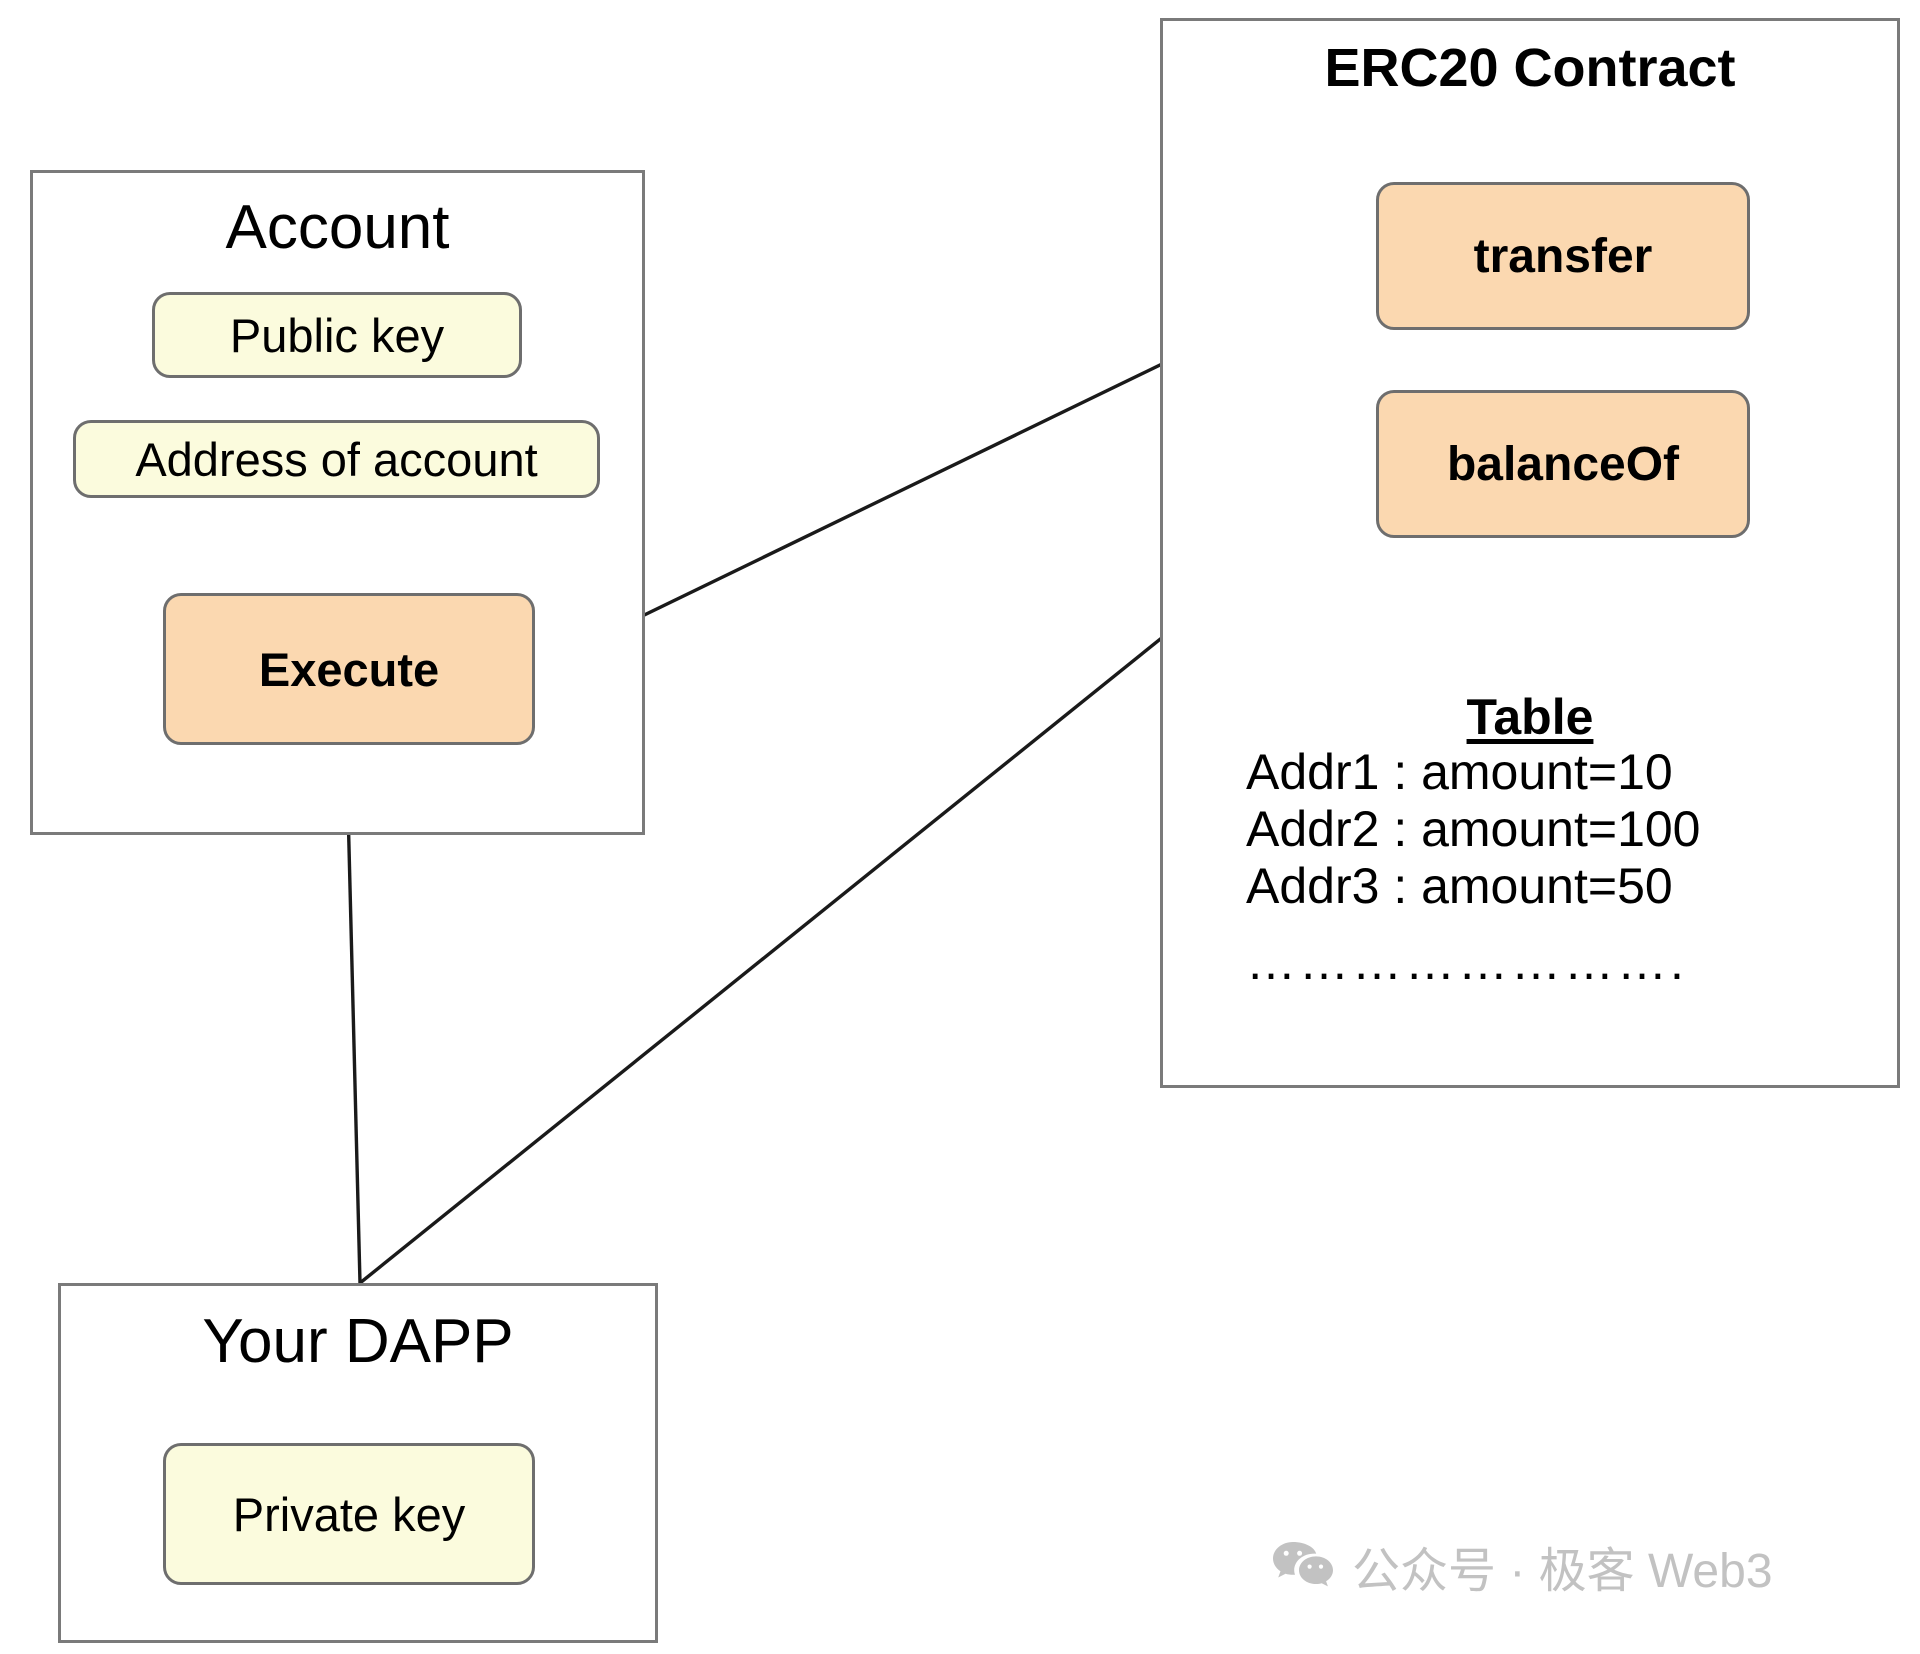 This screenshot has height=1654, width=1920. I want to click on public-key-node: Public key, so click(337, 335).